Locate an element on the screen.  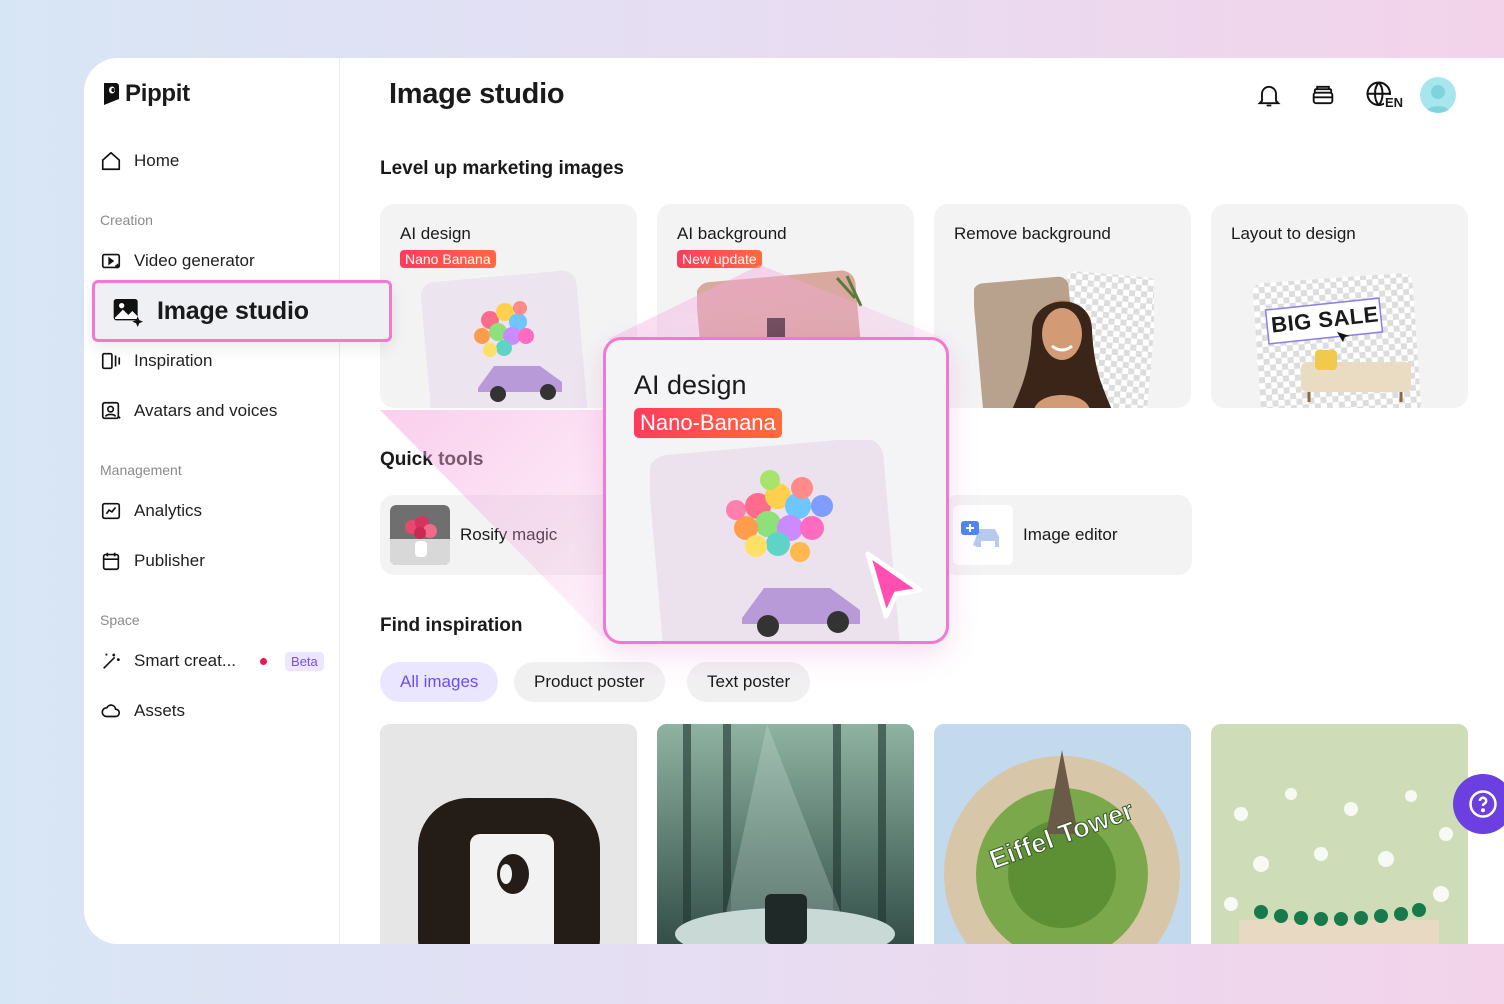
filter-text-poster: Text poster is located at coordinates (749, 682).